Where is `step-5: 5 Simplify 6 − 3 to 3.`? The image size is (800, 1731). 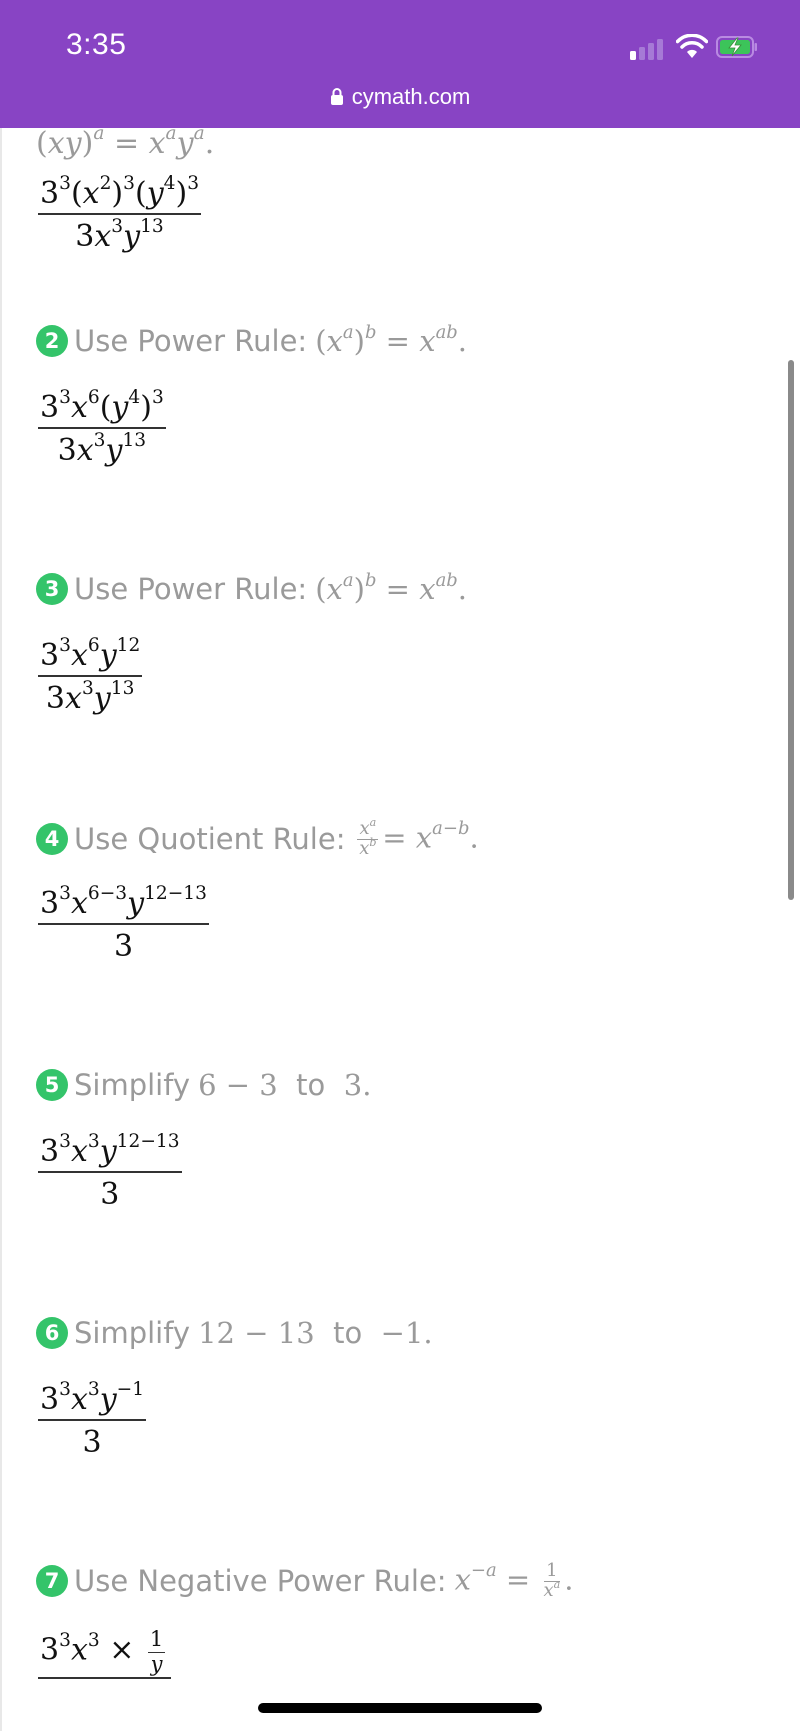 step-5: 5 Simplify 6 − 3 to 3. is located at coordinates (203, 1085).